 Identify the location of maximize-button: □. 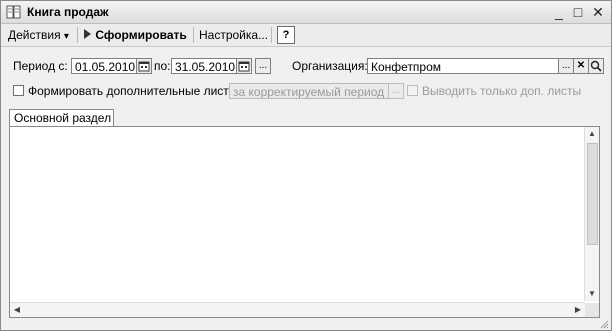
(578, 12).